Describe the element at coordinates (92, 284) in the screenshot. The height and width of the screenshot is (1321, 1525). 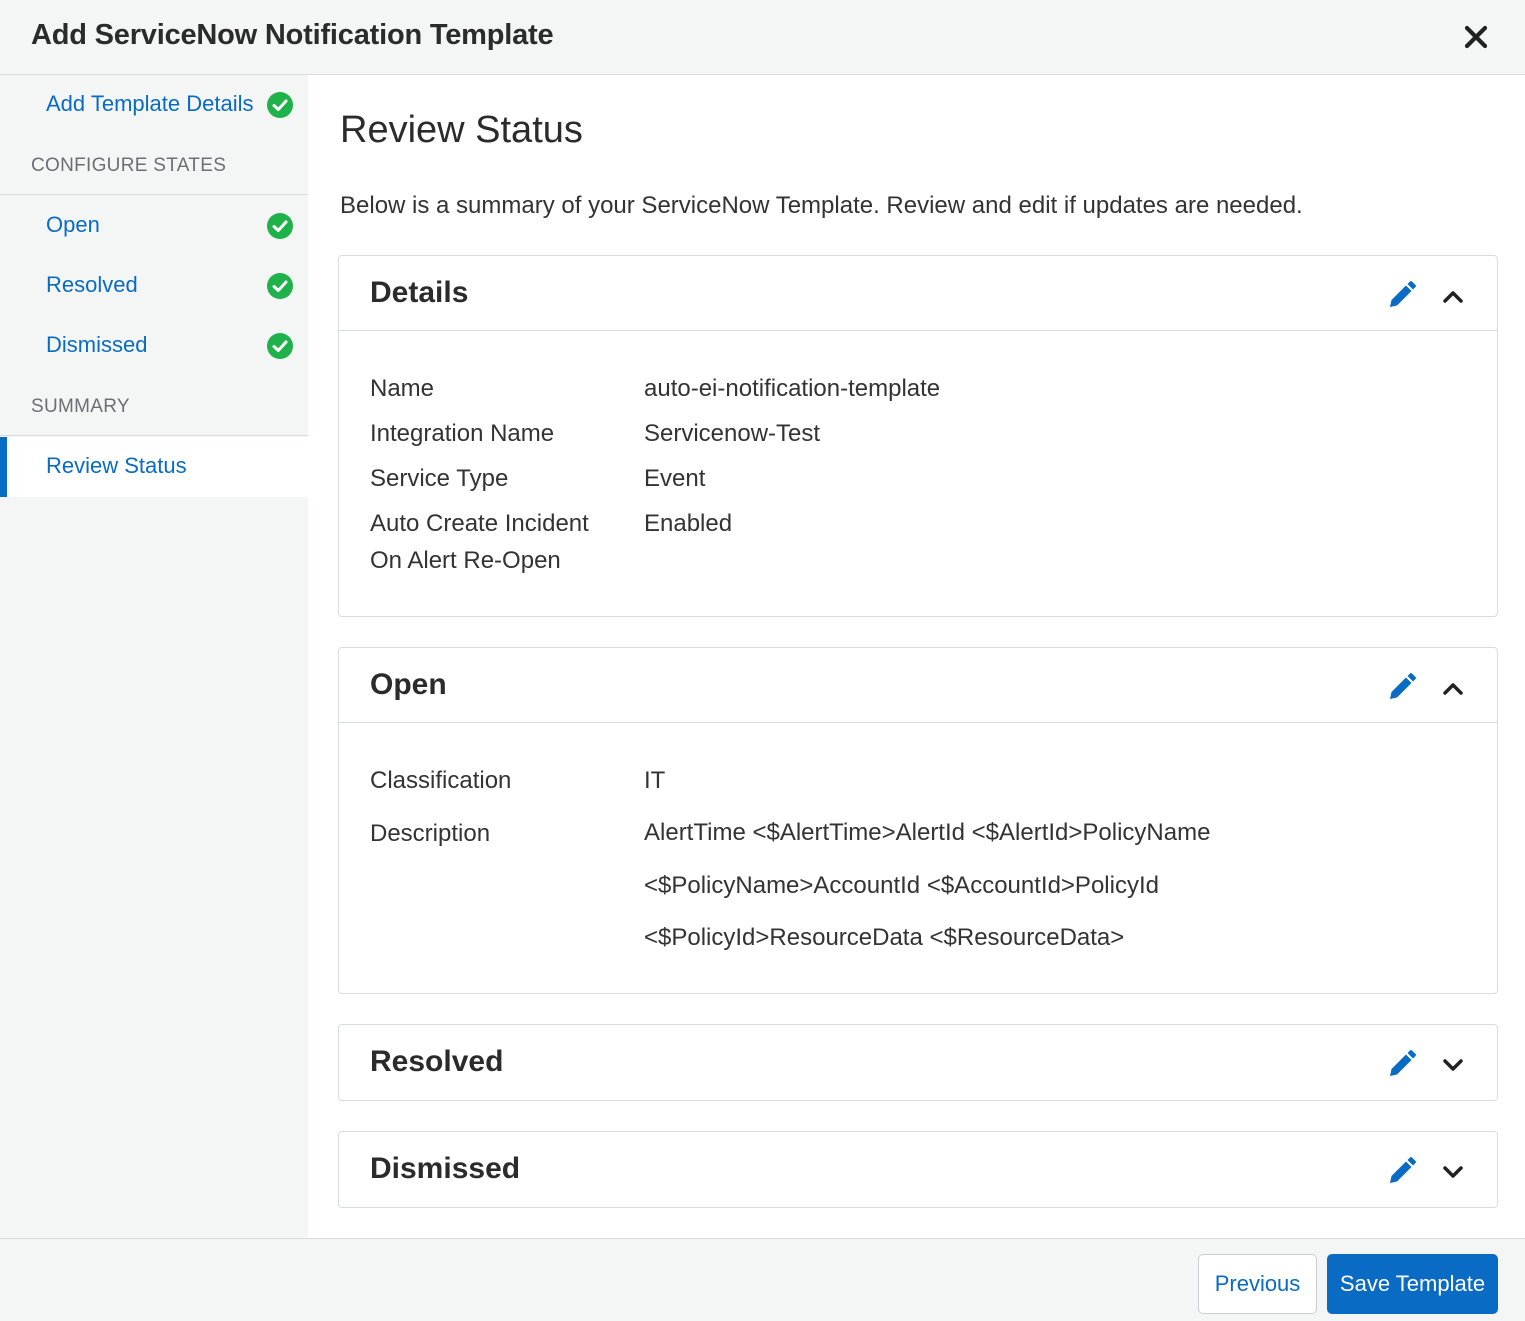
I see `sidebar-item-label: Resolved` at that location.